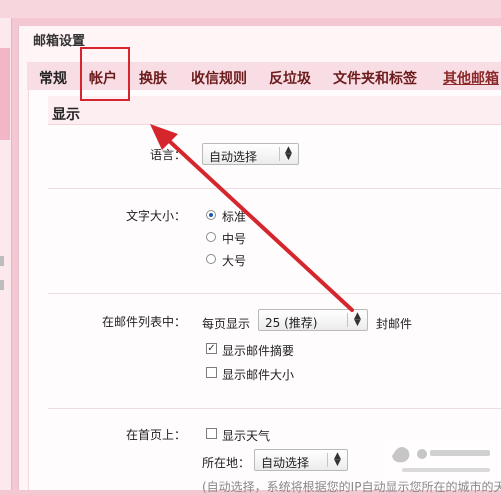 This screenshot has width=501, height=495. Describe the element at coordinates (441, 461) in the screenshot. I see `baidu-watermark` at that location.